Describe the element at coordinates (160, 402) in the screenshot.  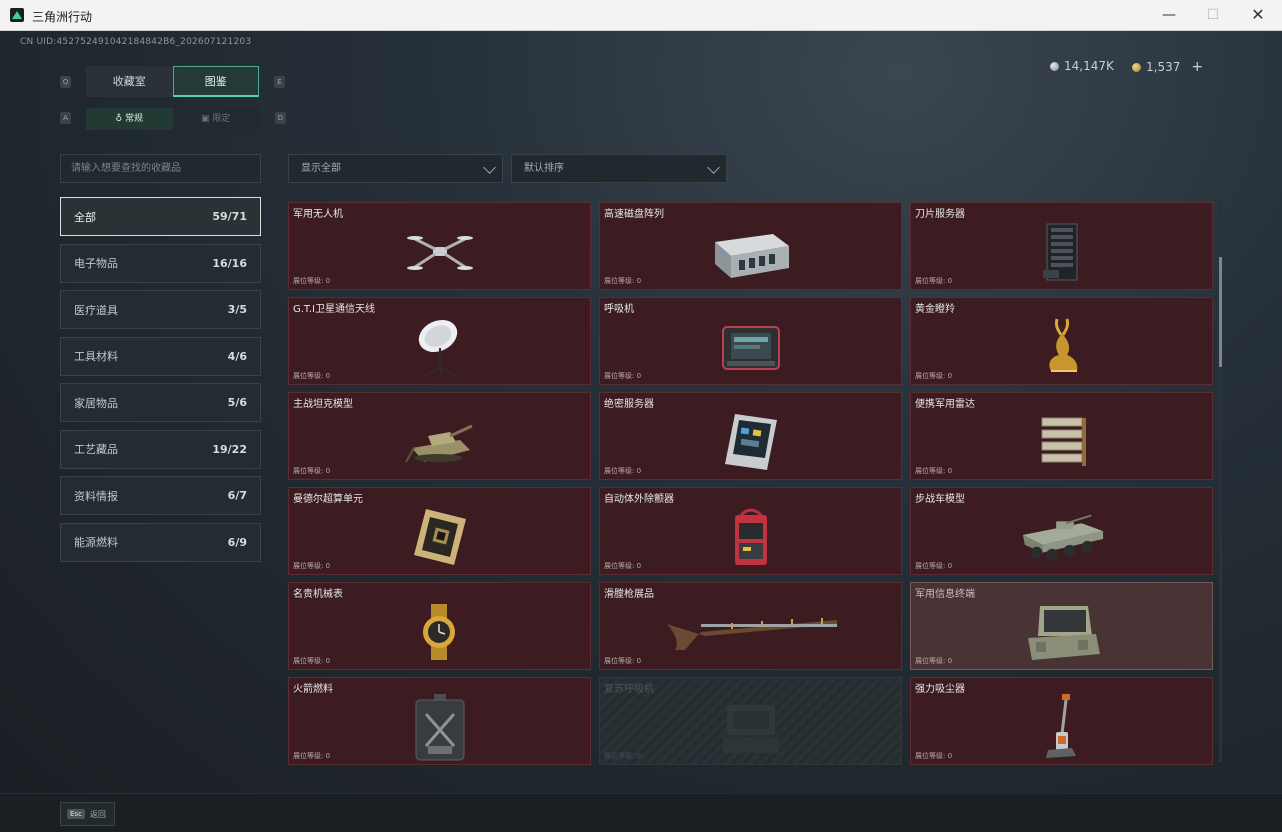
I see `category-item: 家居物品 5/6` at that location.